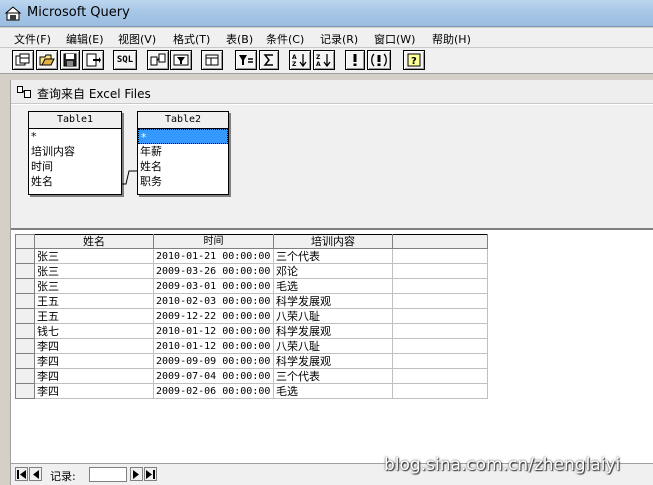 The width and height of the screenshot is (653, 485). What do you see at coordinates (213, 286) in the screenshot?
I see `table-cell: 2009-03-01 00:00:00` at bounding box center [213, 286].